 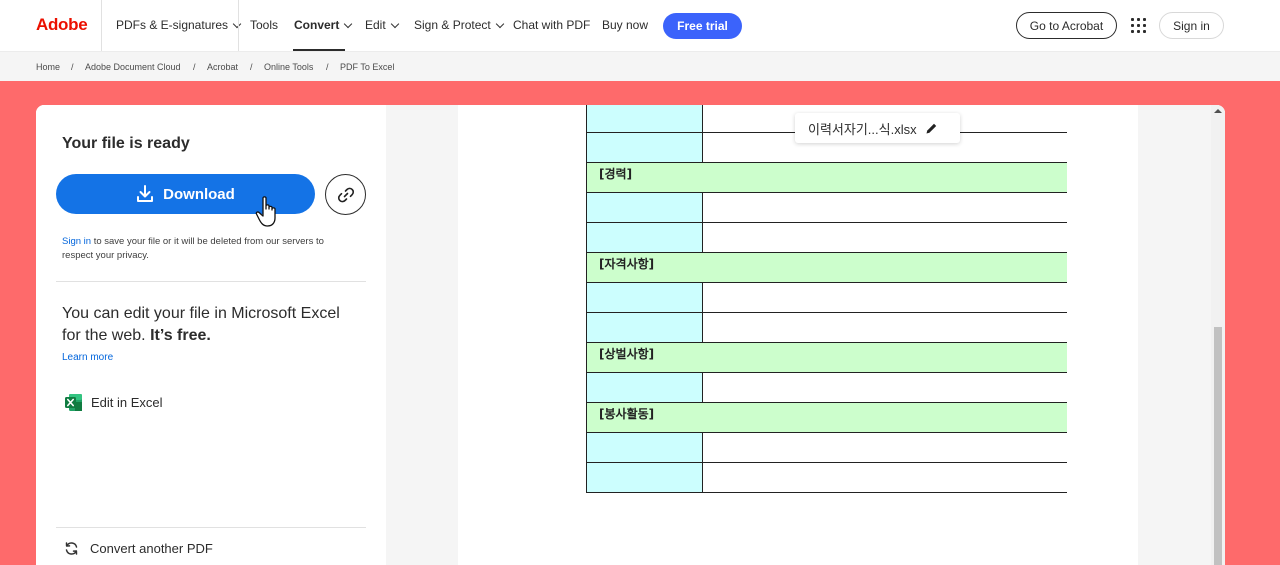 I want to click on convert-another-pdf-button: Convert another PDF, so click(x=138, y=548).